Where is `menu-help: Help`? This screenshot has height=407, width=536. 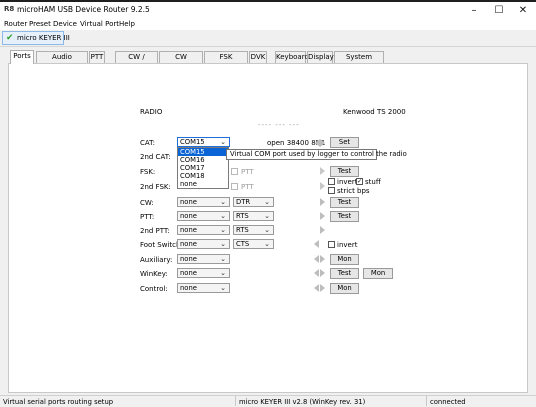
menu-help: Help is located at coordinates (127, 24).